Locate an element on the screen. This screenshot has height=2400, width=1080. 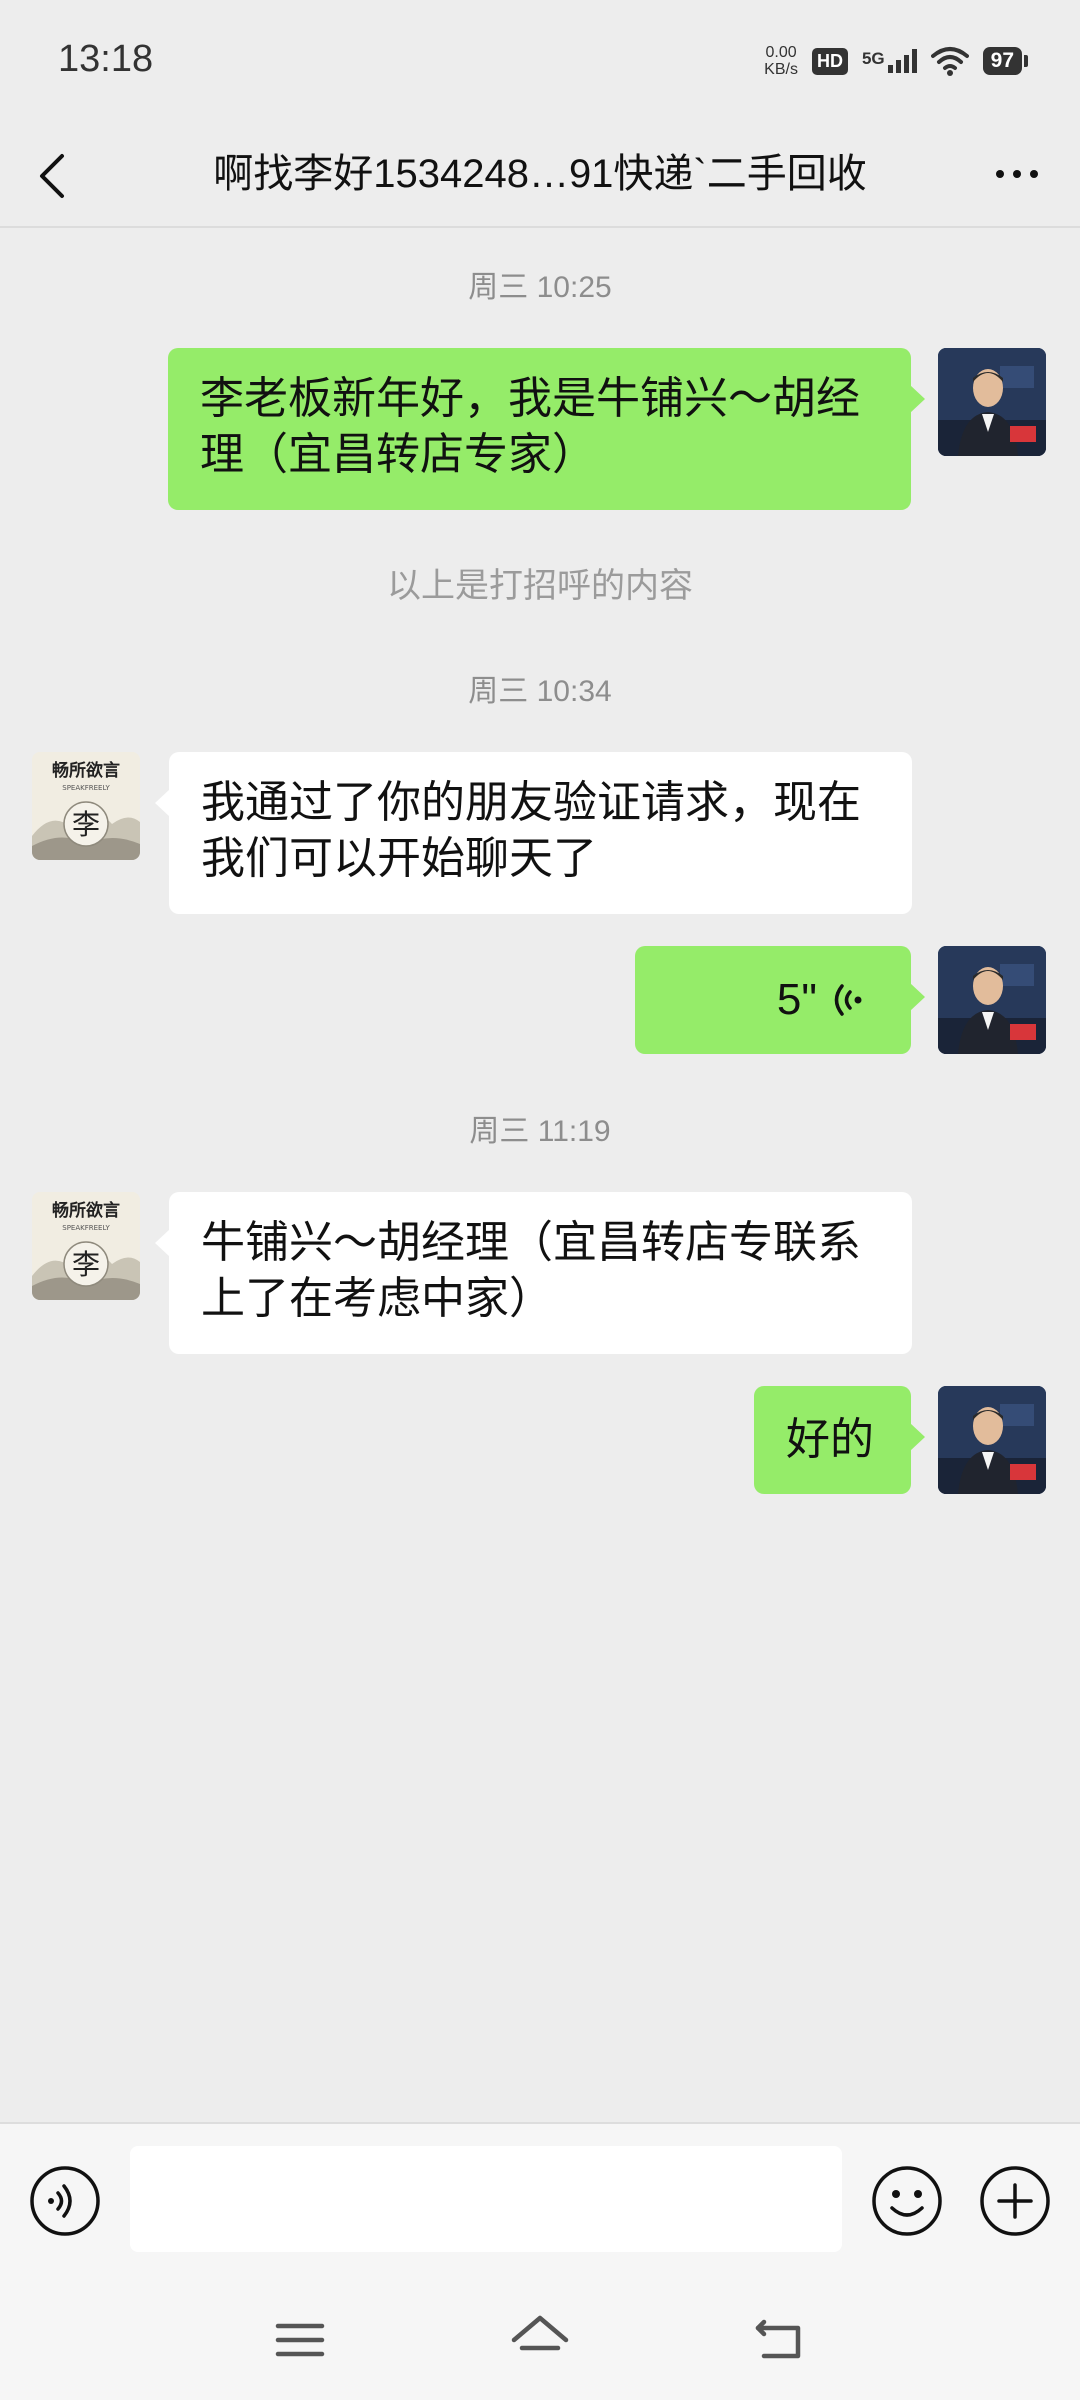
back-button is located at coordinates (61, 174).